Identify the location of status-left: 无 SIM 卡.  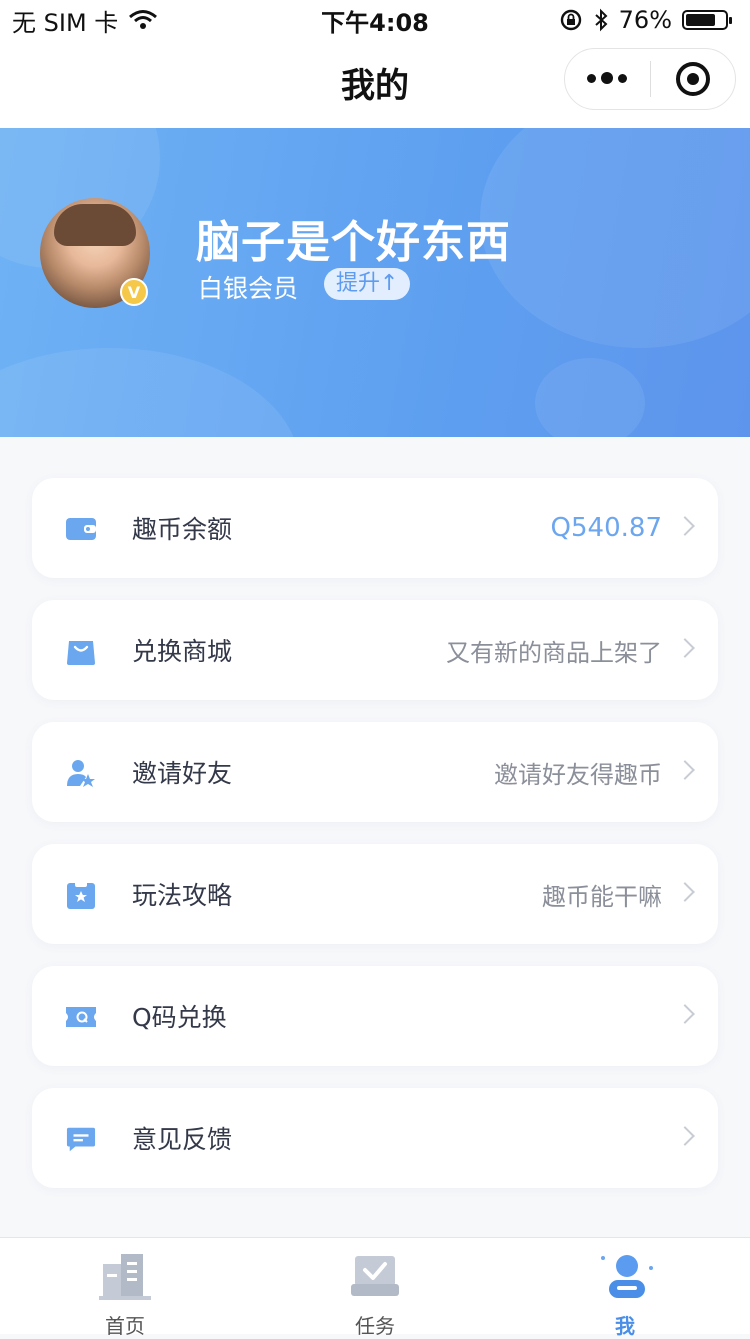
(85, 20).